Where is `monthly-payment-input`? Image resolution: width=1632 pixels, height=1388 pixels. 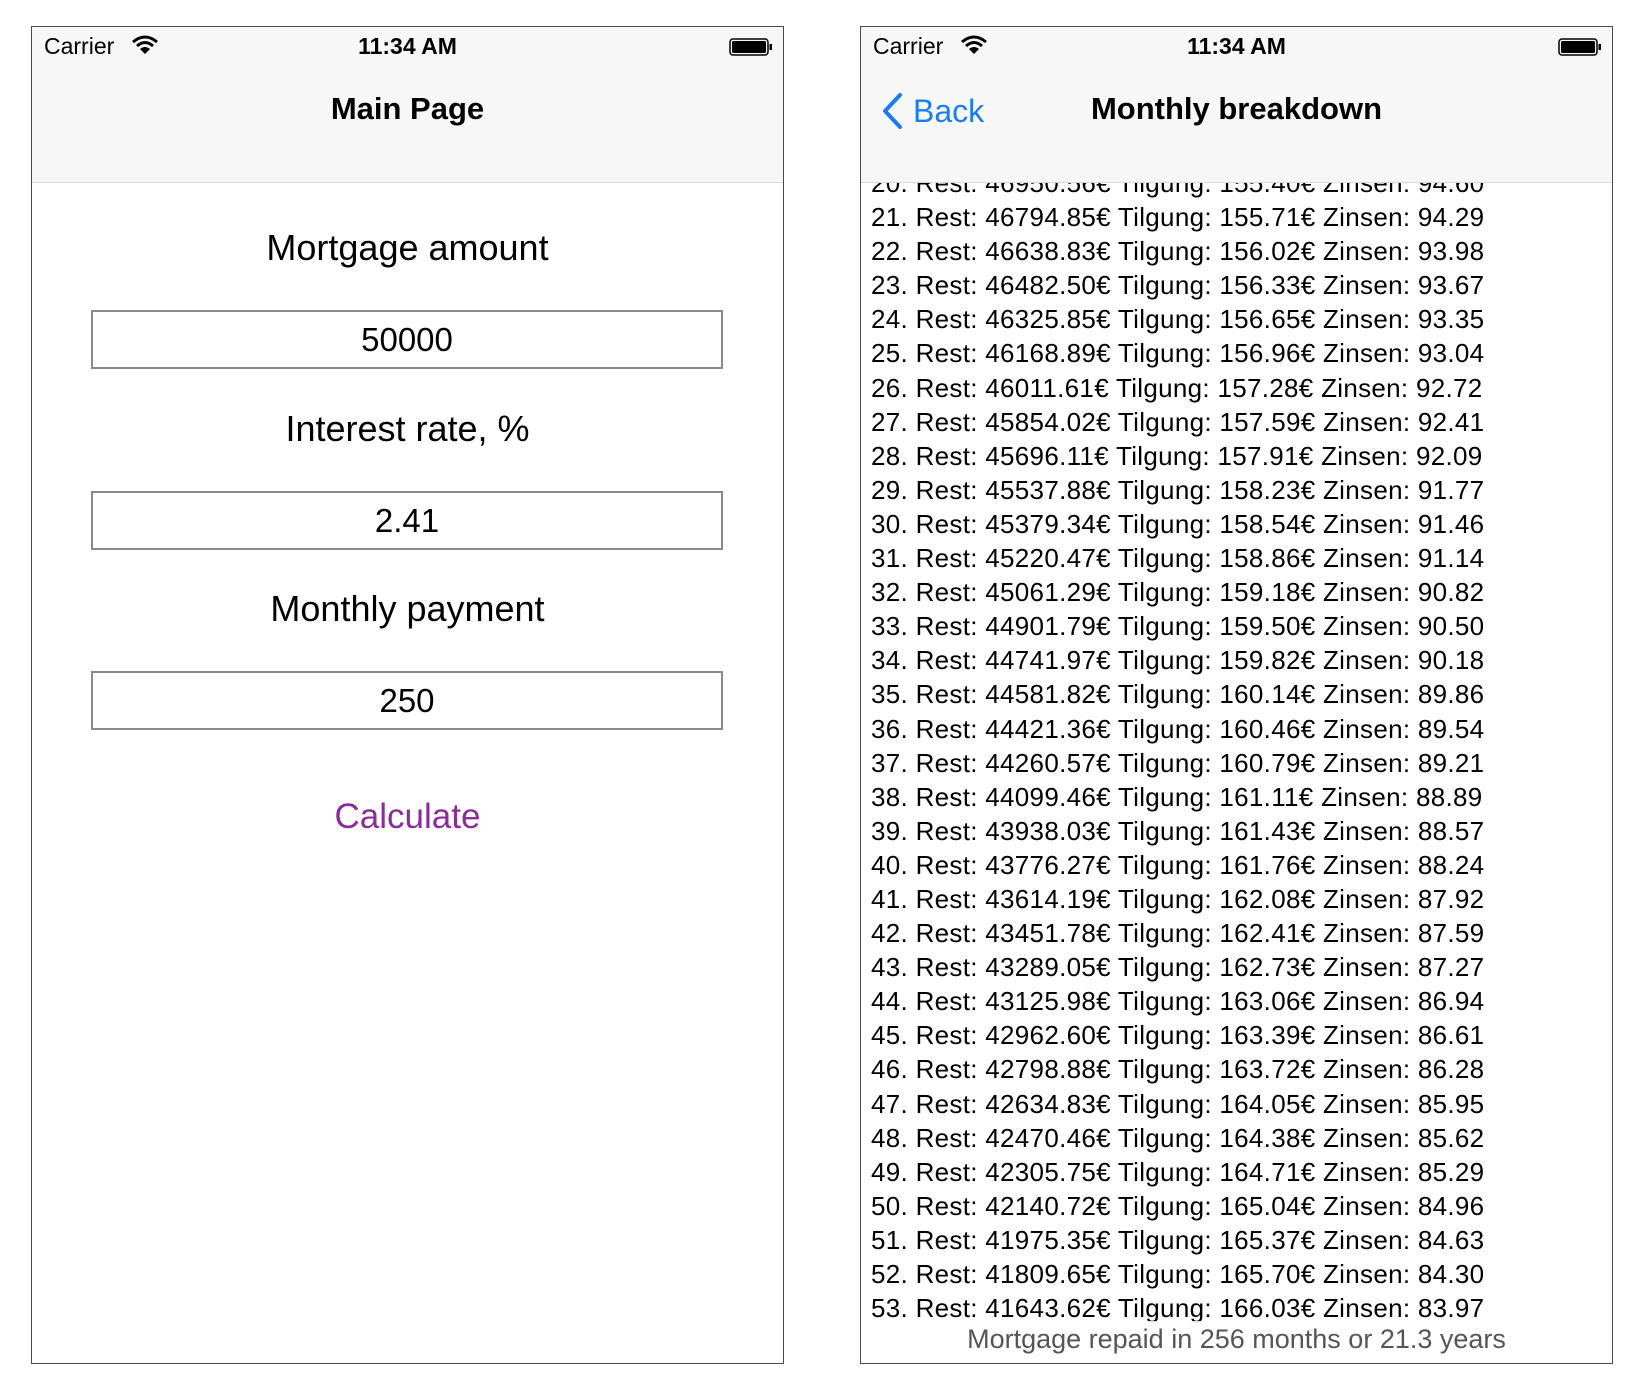
monthly-payment-input is located at coordinates (407, 700).